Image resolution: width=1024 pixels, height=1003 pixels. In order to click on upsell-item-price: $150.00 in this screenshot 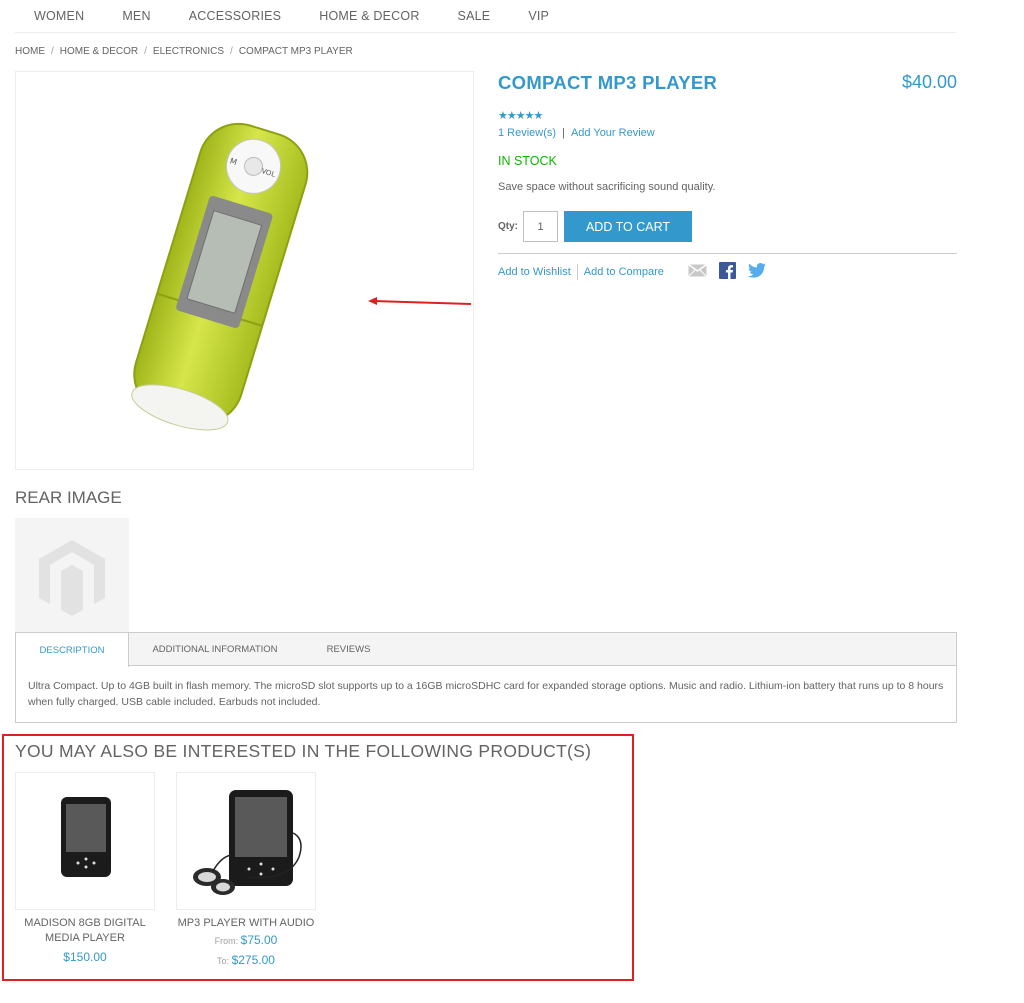, I will do `click(85, 957)`.